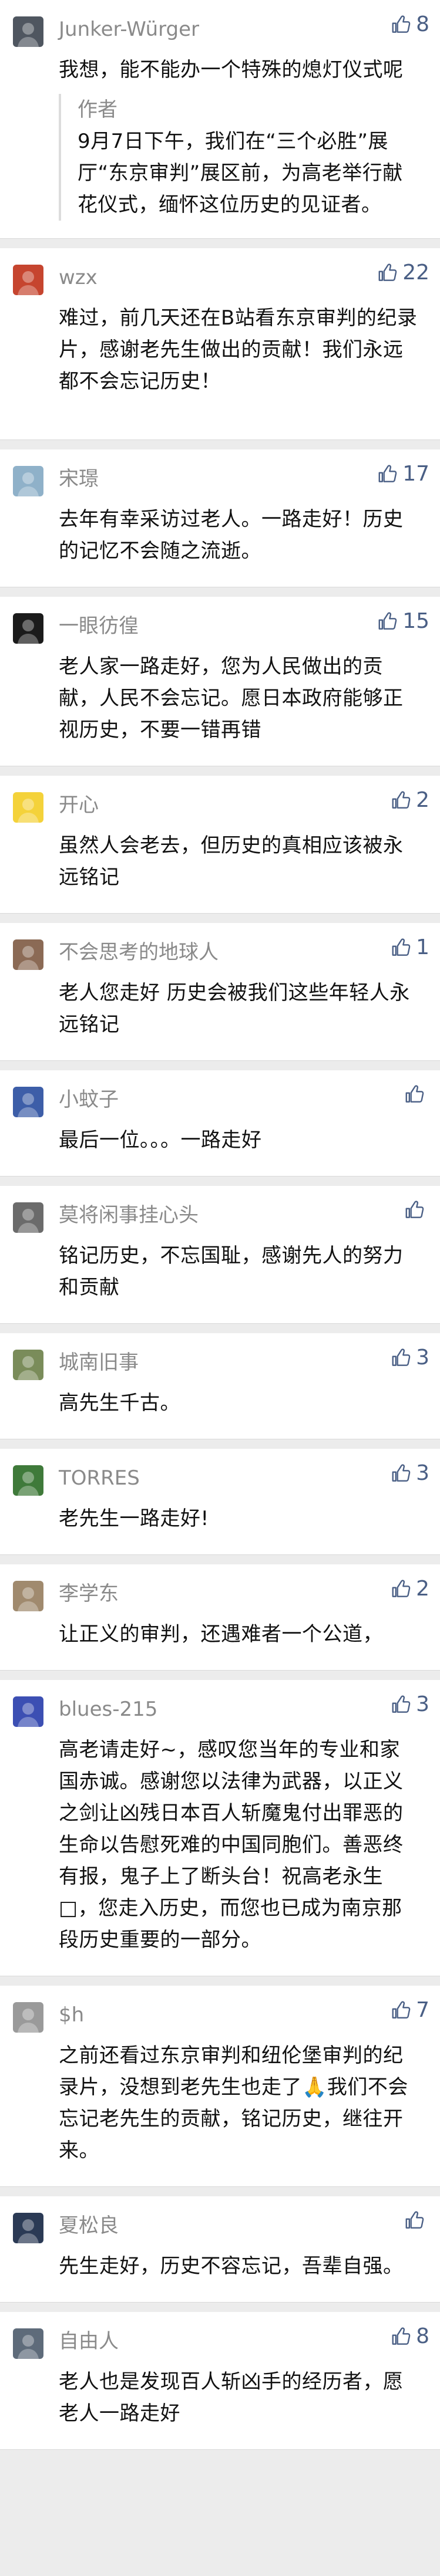 This screenshot has width=440, height=2576. What do you see at coordinates (220, 2381) in the screenshot?
I see `comment-item: 自由人 8 老人也是发现百人斩凶手的经历者，愿老人一路走好` at bounding box center [220, 2381].